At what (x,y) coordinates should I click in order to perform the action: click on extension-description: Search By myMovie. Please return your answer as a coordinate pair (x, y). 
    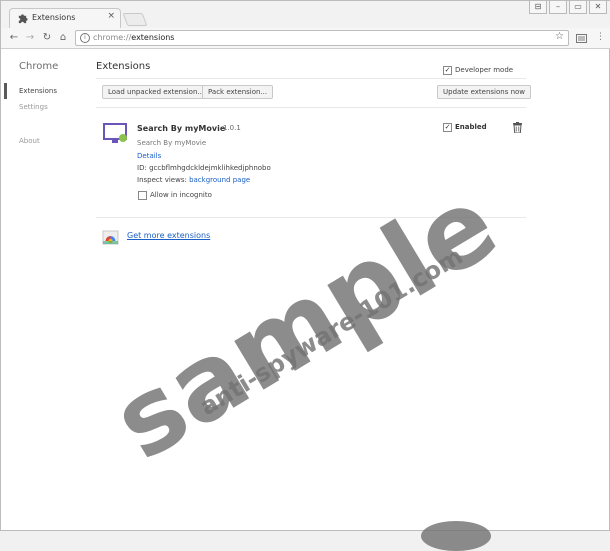
    Looking at the image, I should click on (172, 143).